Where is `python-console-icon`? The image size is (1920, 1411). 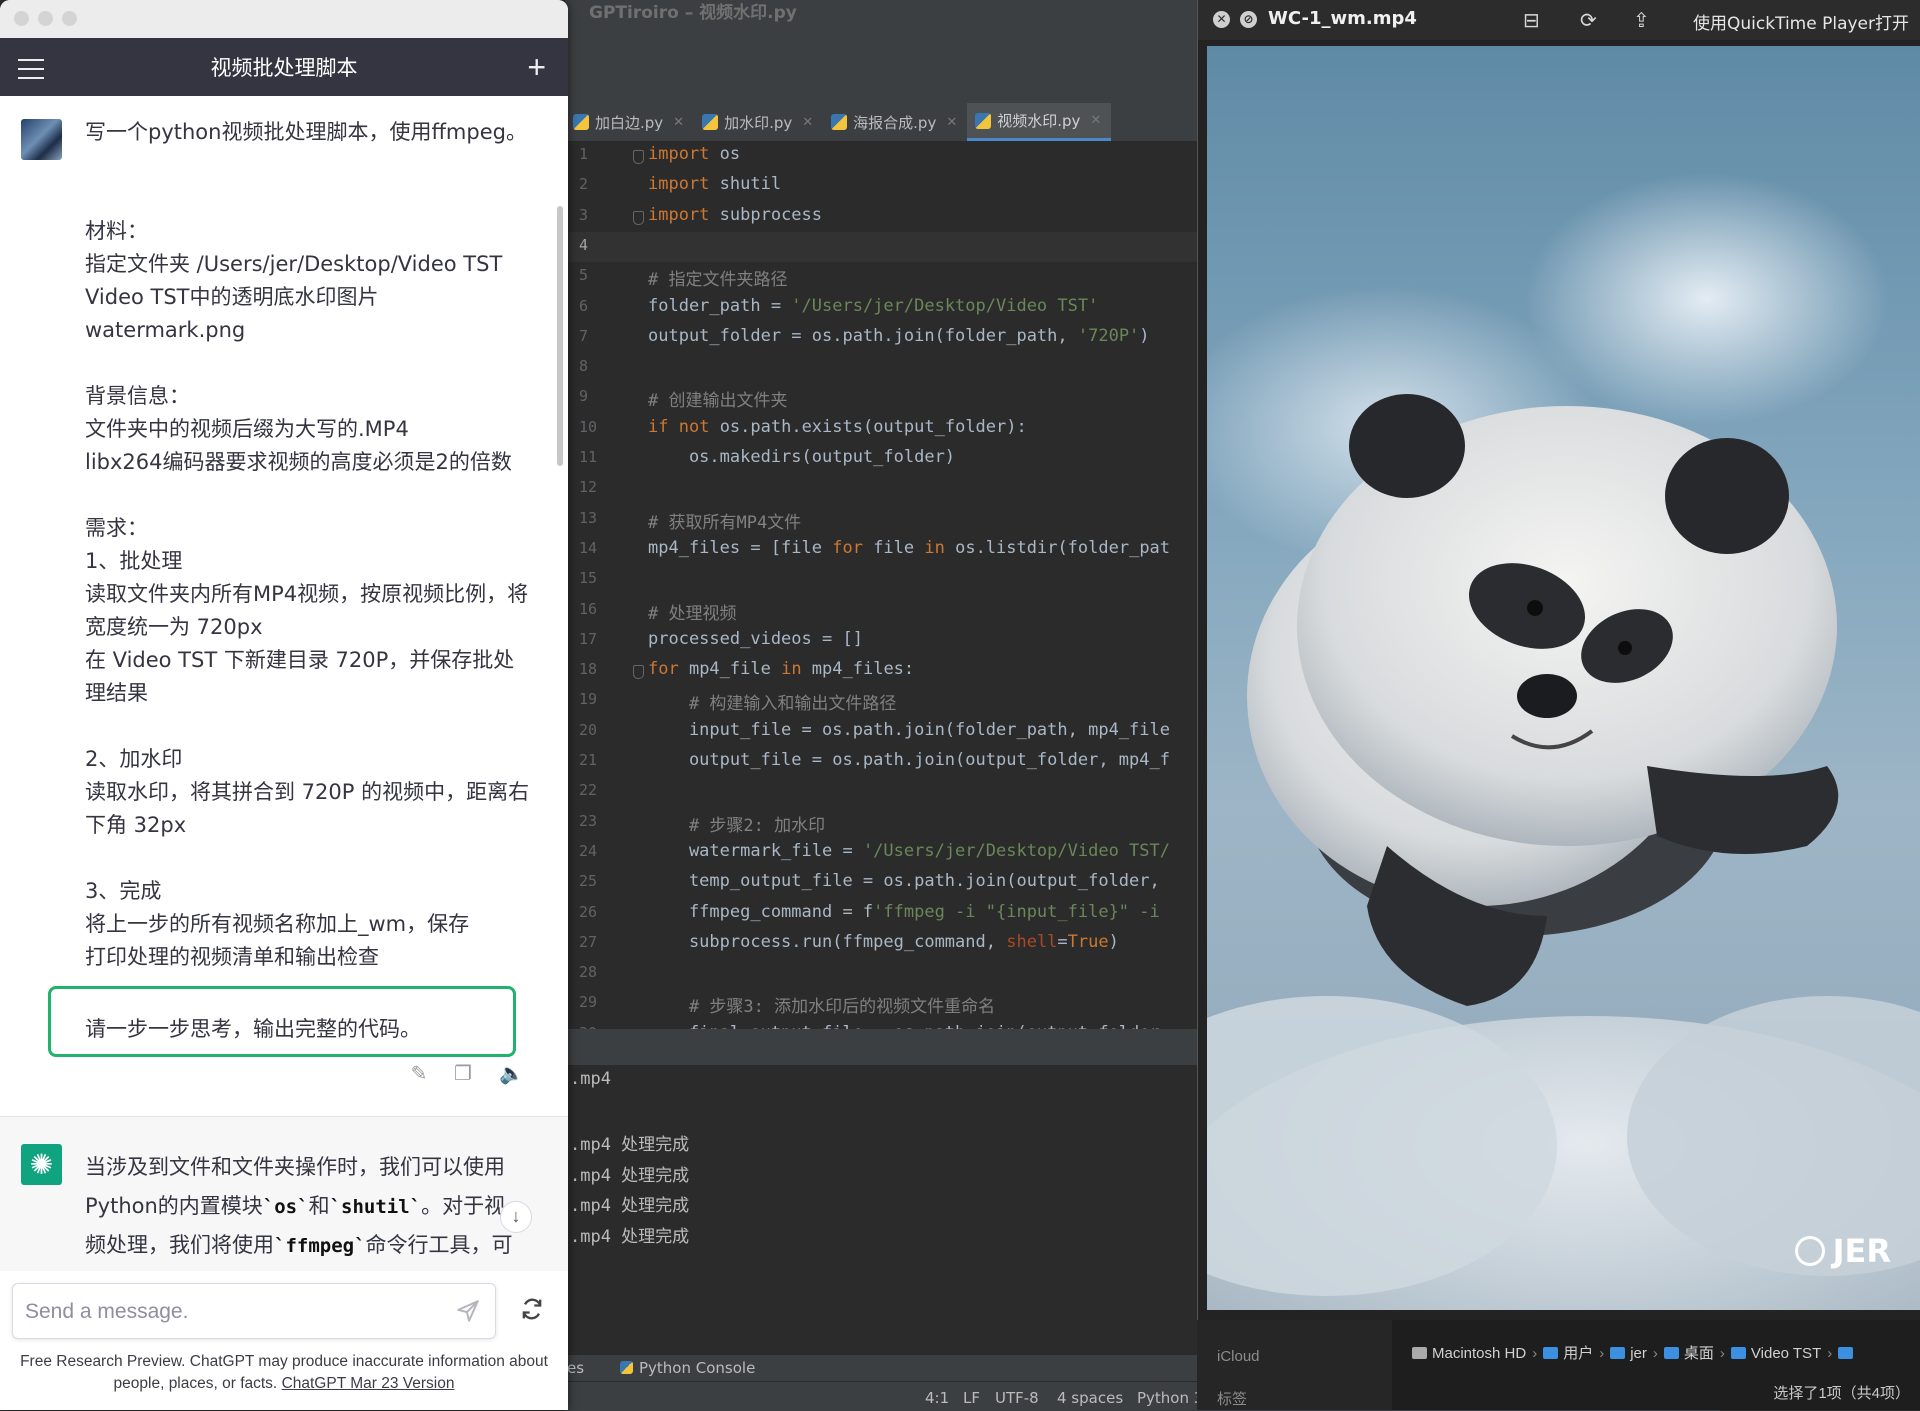
python-console-icon is located at coordinates (626, 1367).